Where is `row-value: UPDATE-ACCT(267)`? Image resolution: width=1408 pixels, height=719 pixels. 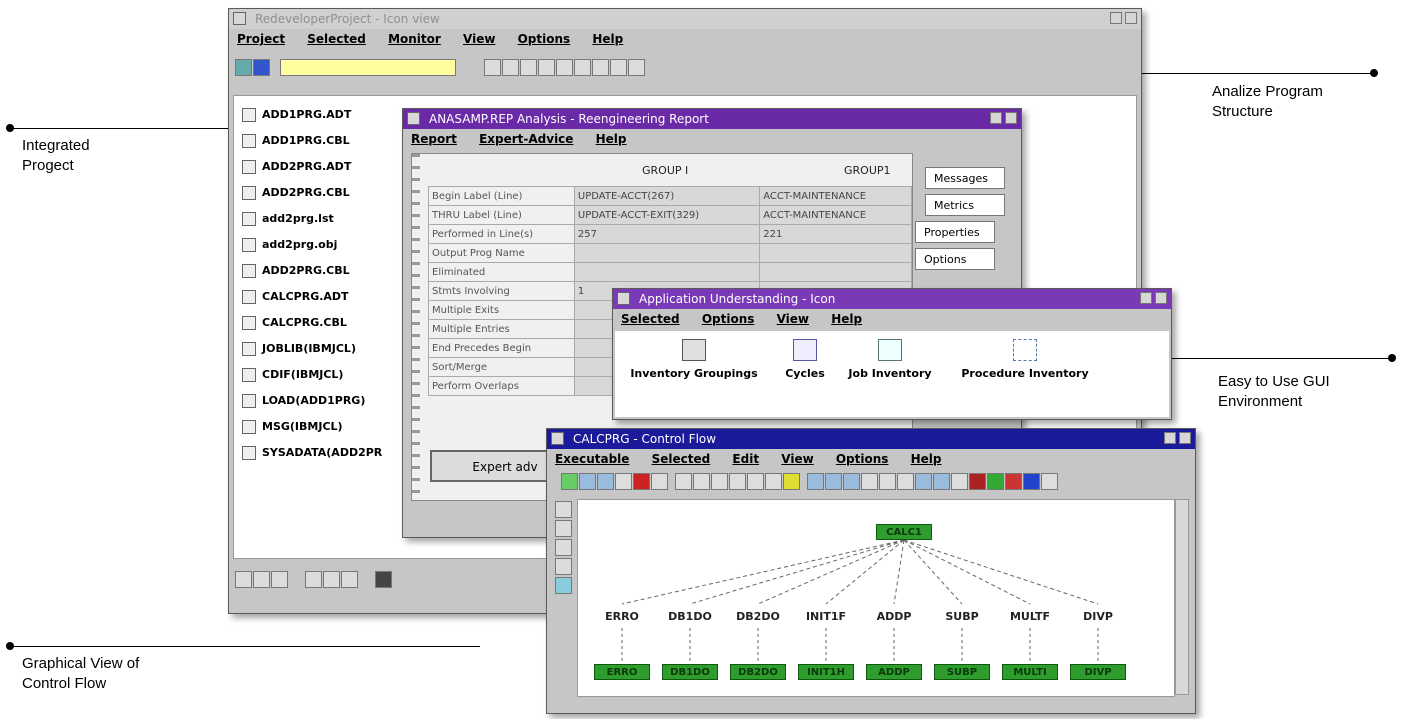 row-value: UPDATE-ACCT(267) is located at coordinates (667, 196).